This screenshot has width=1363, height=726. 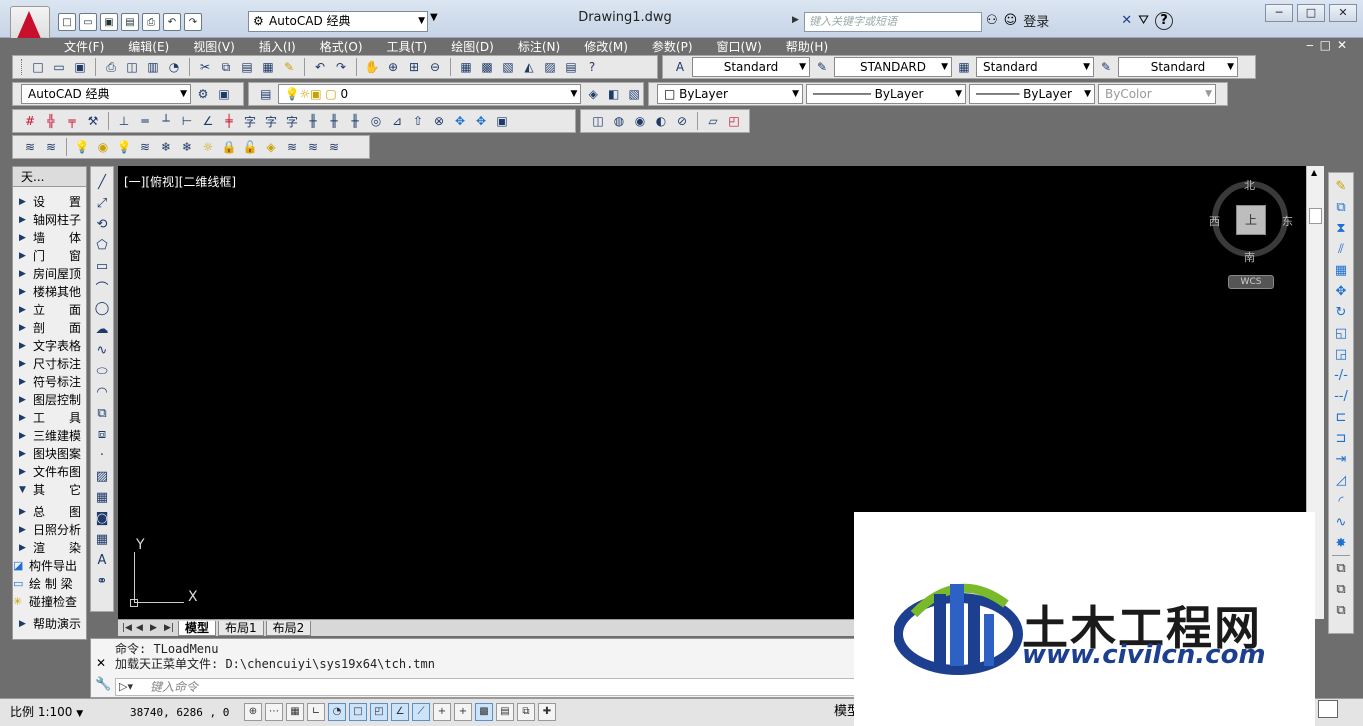 What do you see at coordinates (1341, 522) in the screenshot?
I see `blend-icon: ∿` at bounding box center [1341, 522].